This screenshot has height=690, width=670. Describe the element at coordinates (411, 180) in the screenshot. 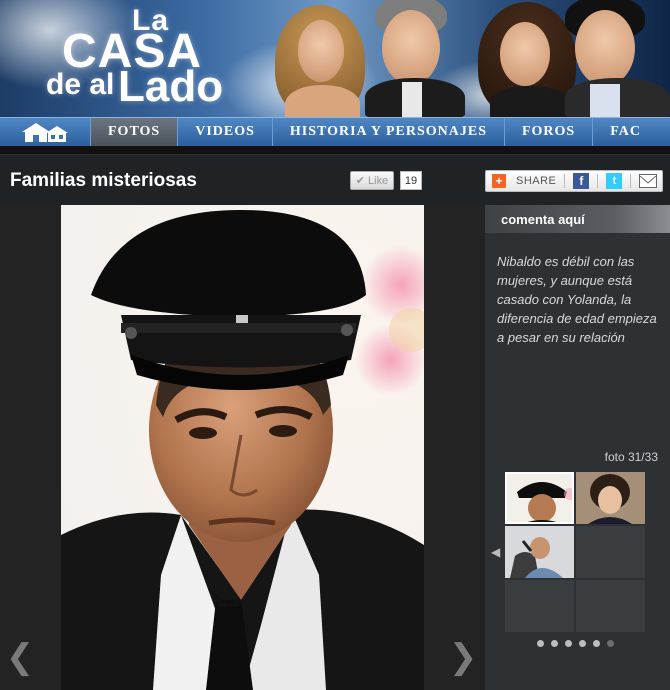

I see `like-count: 19` at that location.